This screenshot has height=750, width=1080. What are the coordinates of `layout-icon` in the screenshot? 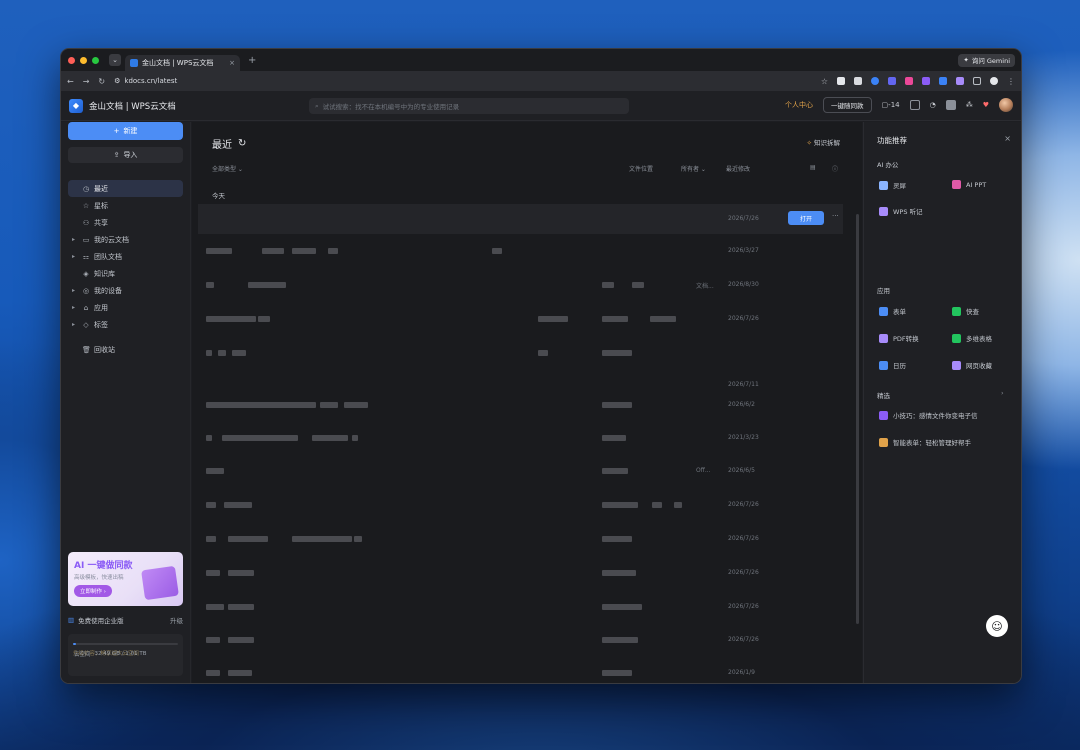 It's located at (950, 105).